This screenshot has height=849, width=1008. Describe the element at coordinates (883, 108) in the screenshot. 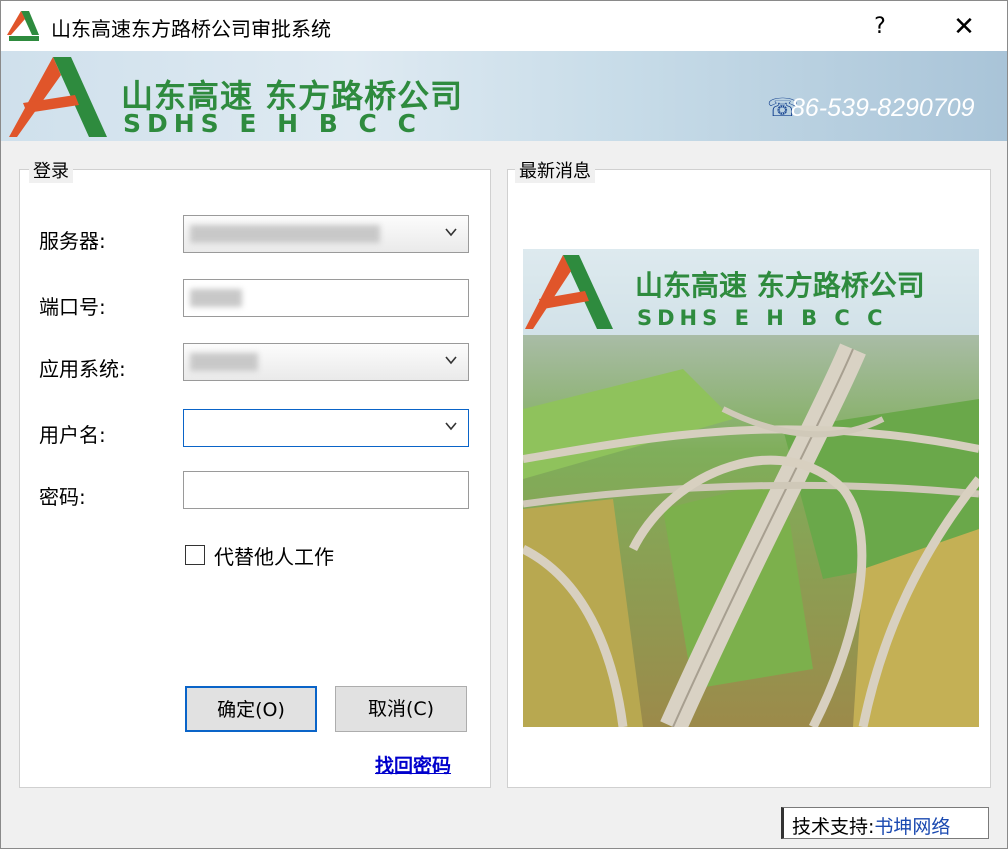

I see `phone-number: 86-539-8290709` at that location.